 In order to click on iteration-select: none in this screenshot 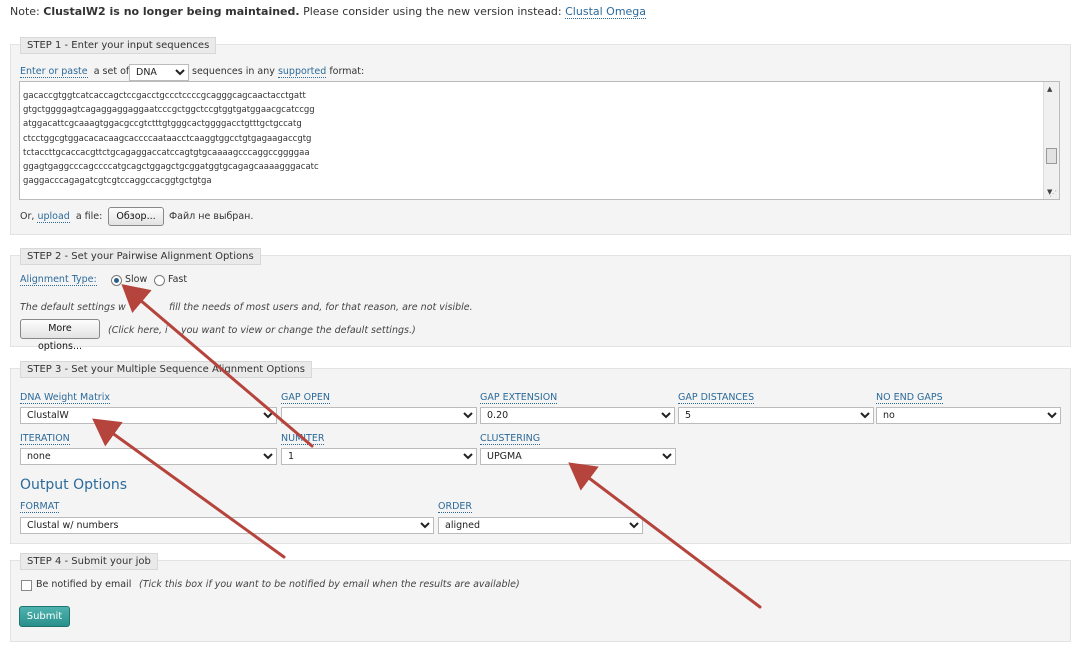, I will do `click(148, 456)`.